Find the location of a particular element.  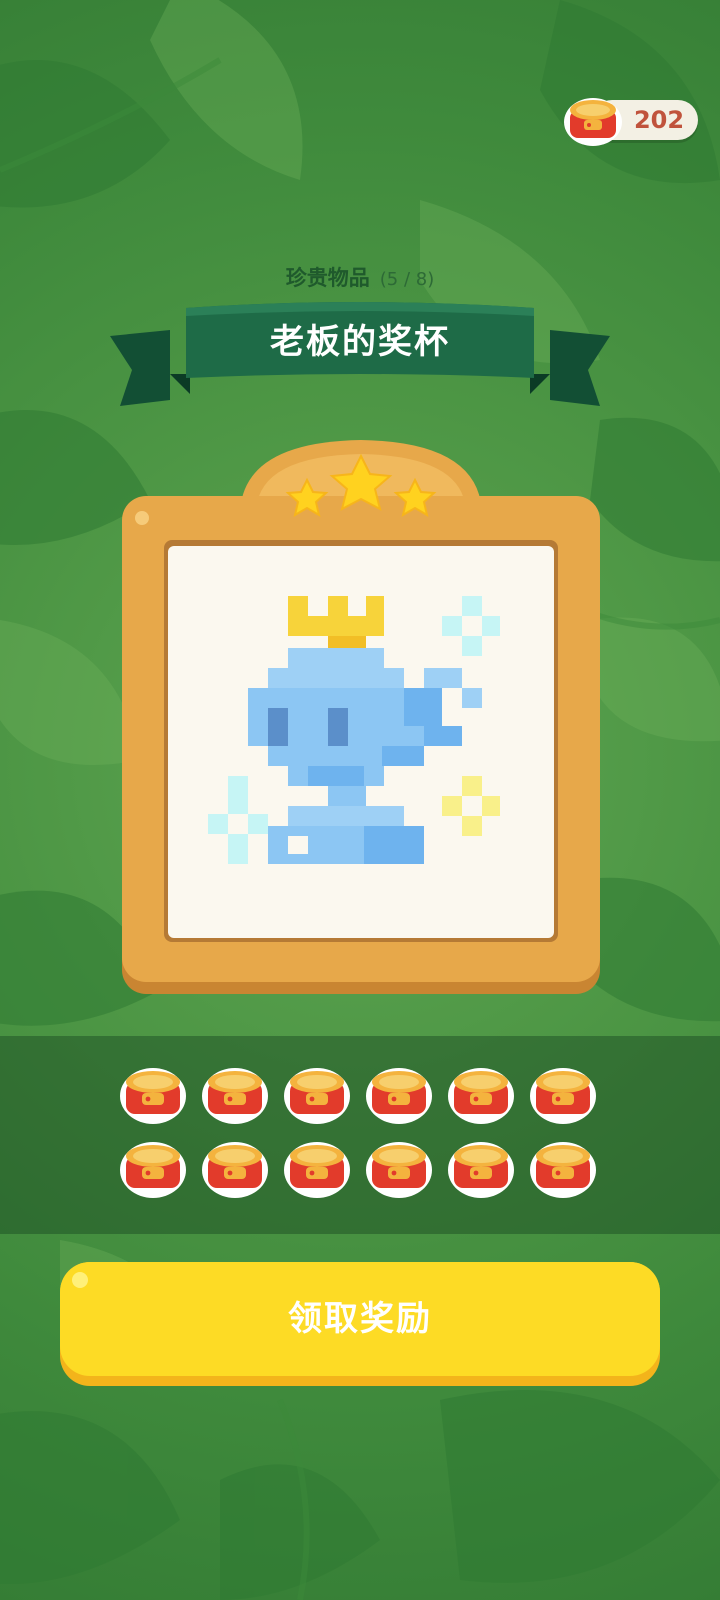

collection-progress: (5 / 8) is located at coordinates (407, 279).